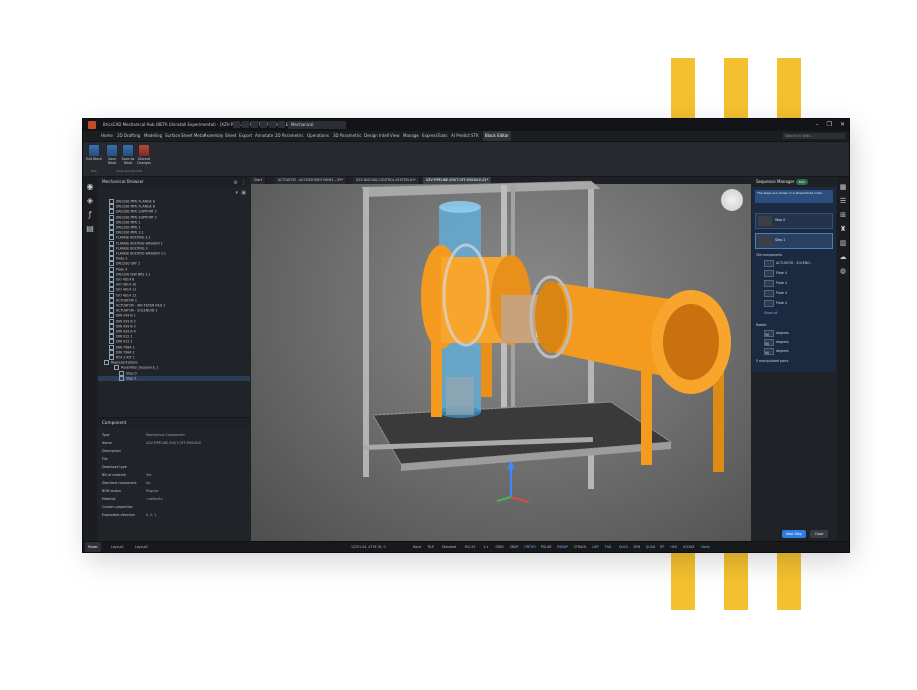  What do you see at coordinates (485, 547) in the screenshot?
I see `status-toggle: 1:1` at bounding box center [485, 547].